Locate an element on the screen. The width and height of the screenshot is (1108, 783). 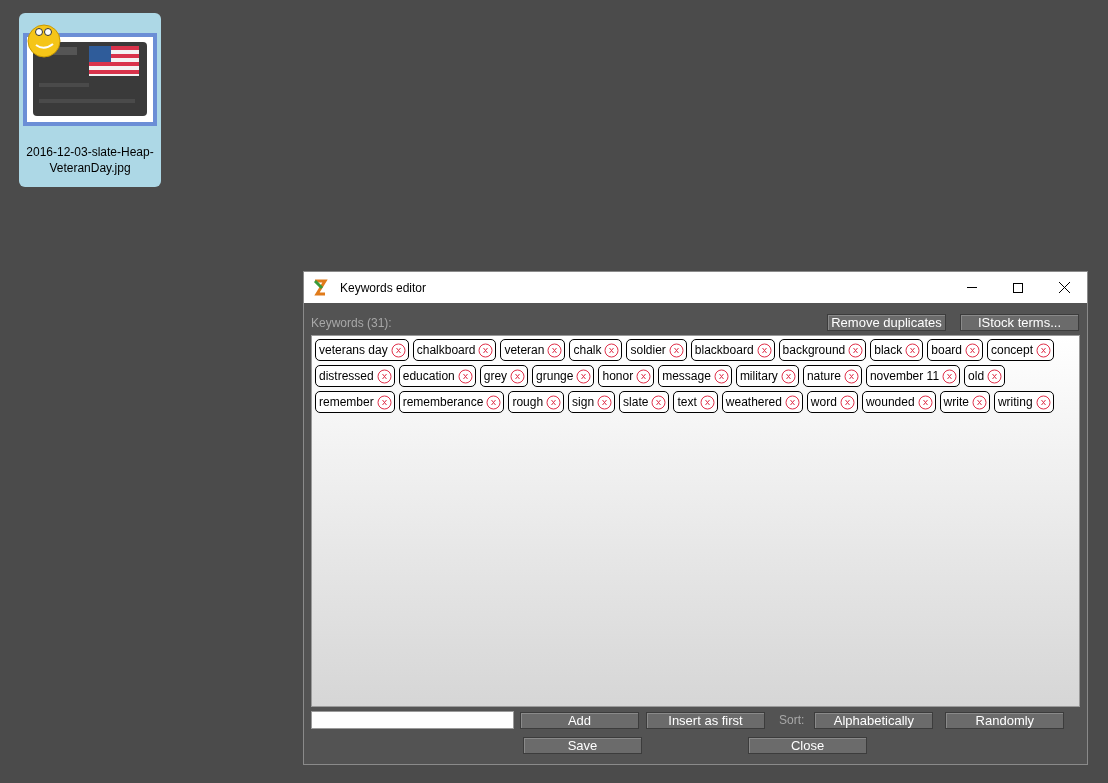
app-icon is located at coordinates (320, 287).